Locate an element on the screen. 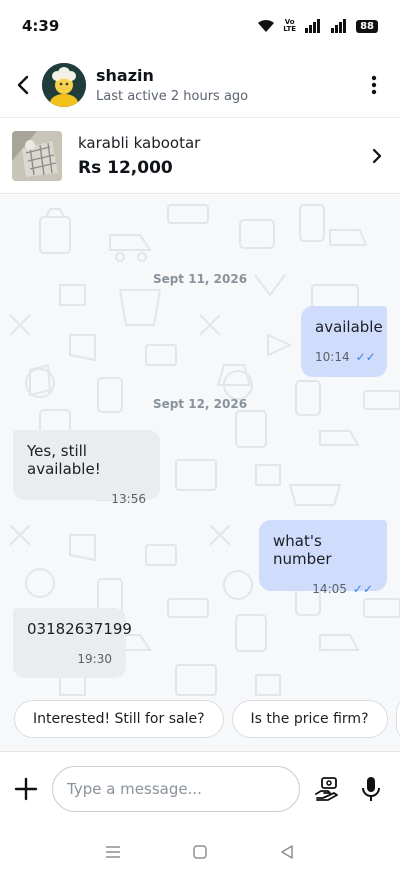 This screenshot has width=400, height=878. product-card: karabli kabootar Rs 12,000 is located at coordinates (200, 156).